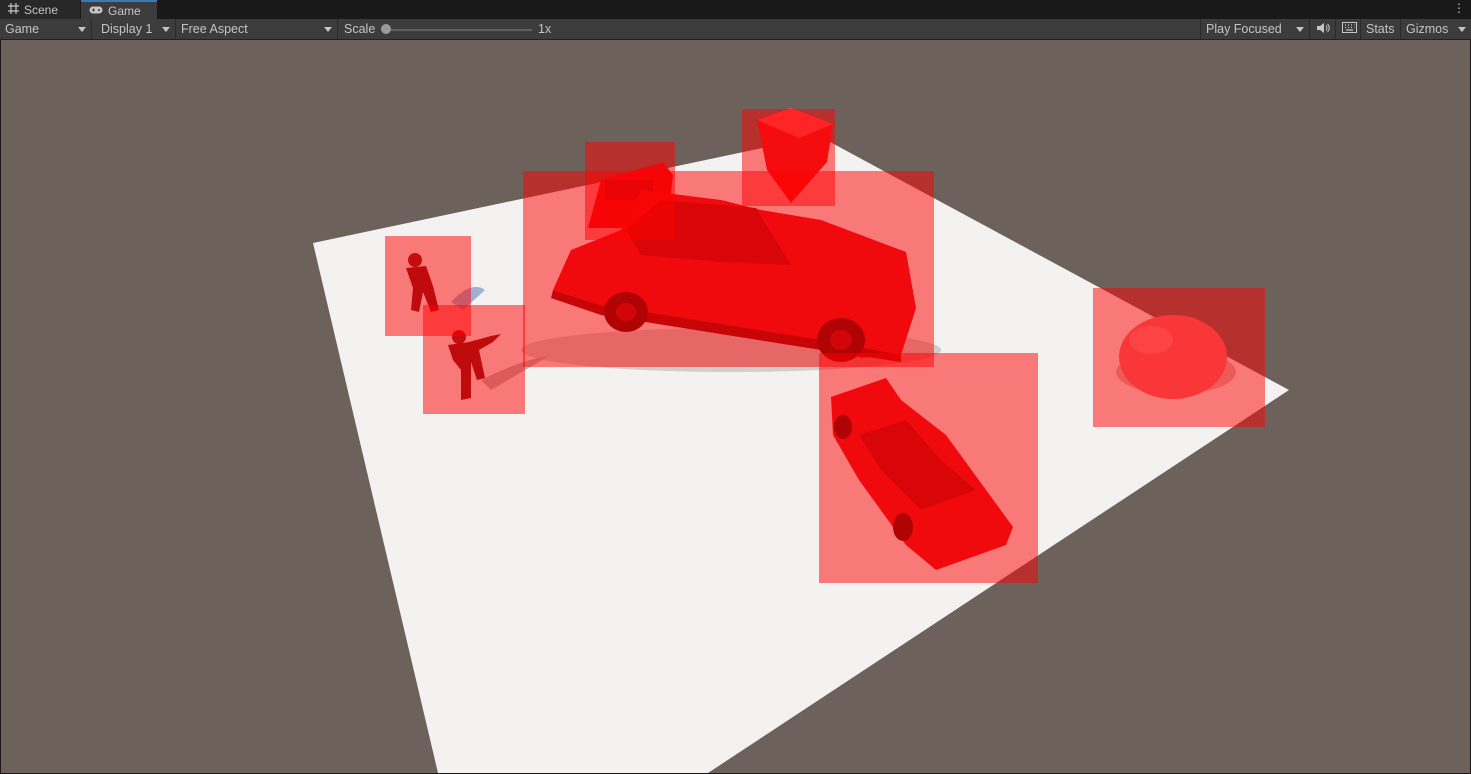 The image size is (1471, 774). What do you see at coordinates (545, 29) in the screenshot?
I see `scale-value: 1x` at bounding box center [545, 29].